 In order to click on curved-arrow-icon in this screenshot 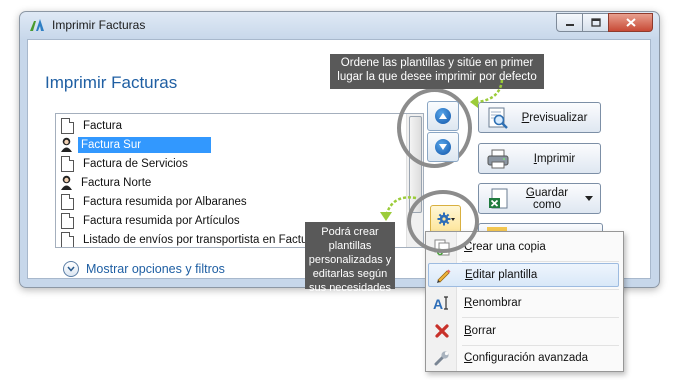, I will do `click(487, 93)`.